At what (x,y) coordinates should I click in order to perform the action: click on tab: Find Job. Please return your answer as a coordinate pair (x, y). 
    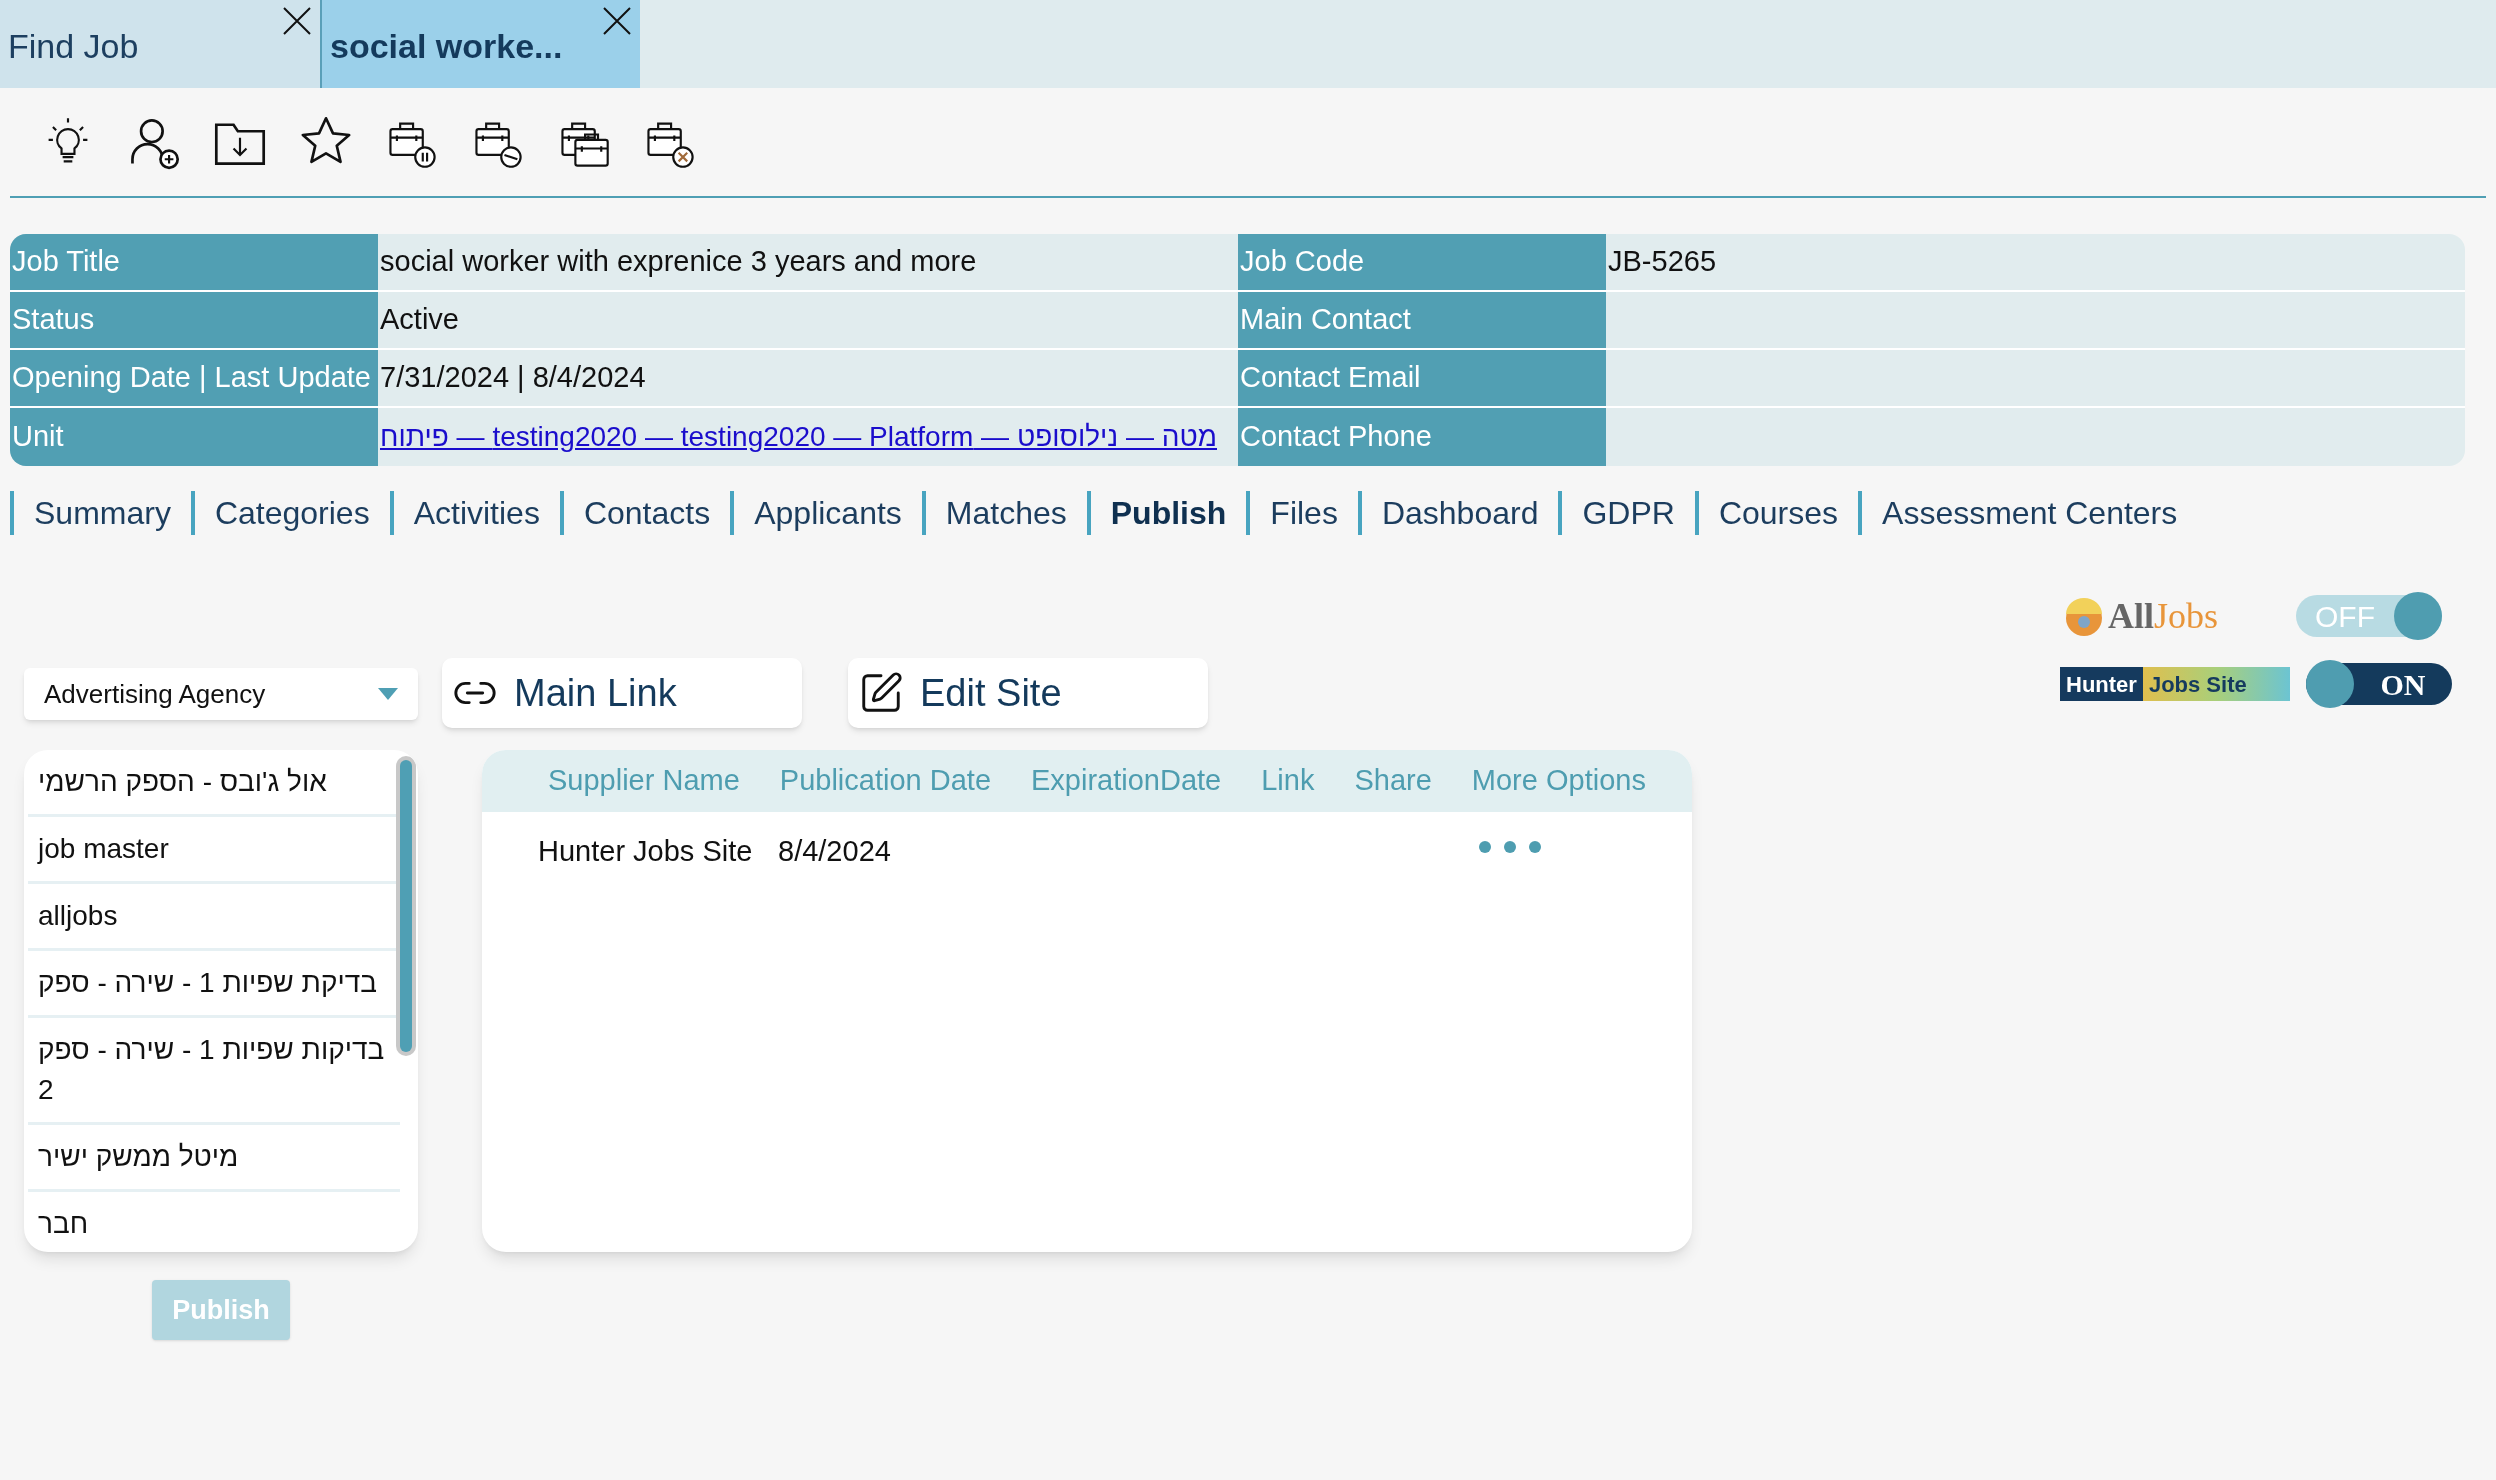
    Looking at the image, I should click on (160, 44).